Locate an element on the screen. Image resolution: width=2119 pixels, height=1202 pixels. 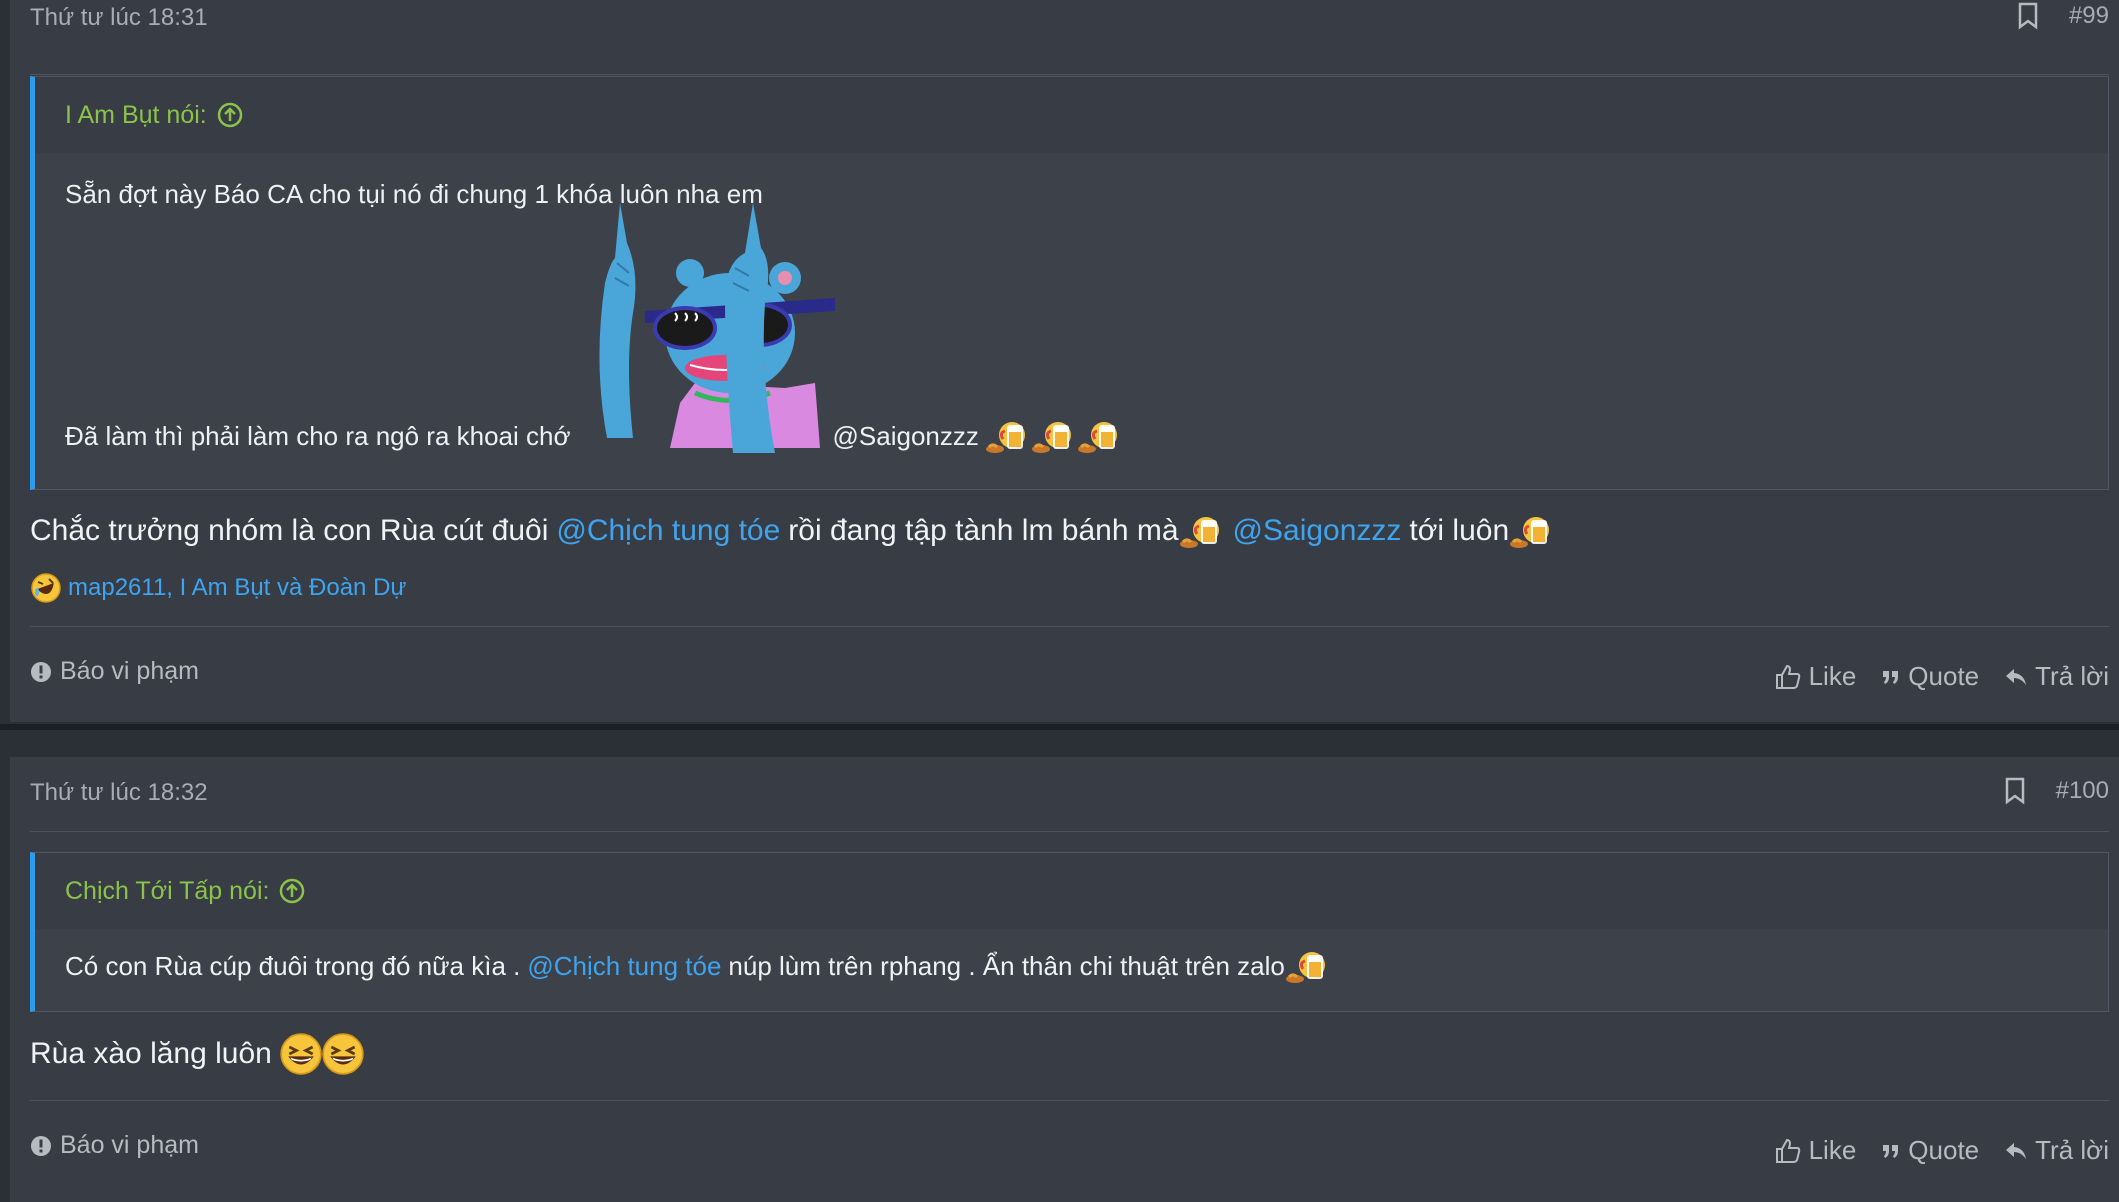
post-number: #100 is located at coordinates (2082, 791).